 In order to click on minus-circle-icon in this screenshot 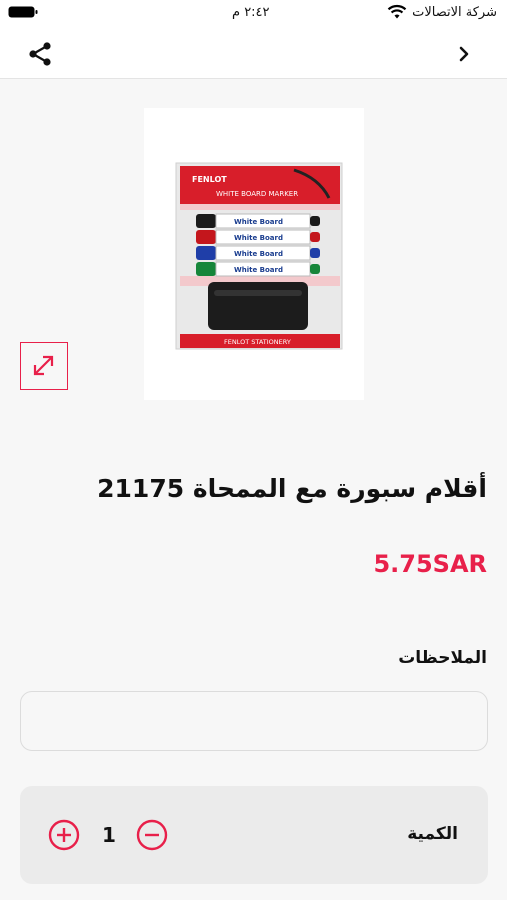, I will do `click(152, 835)`.